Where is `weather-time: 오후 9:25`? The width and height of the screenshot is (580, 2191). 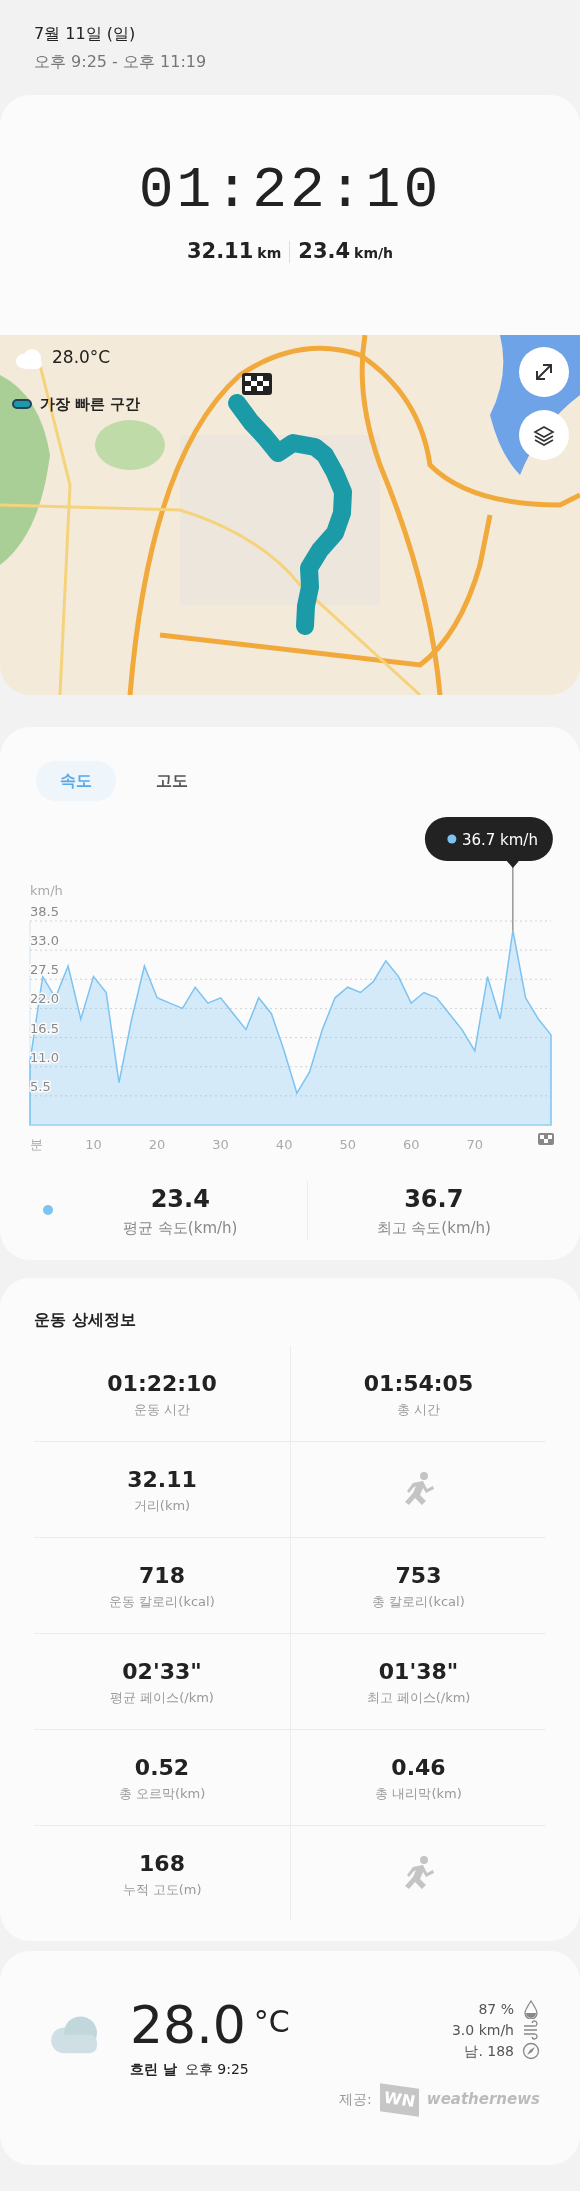 weather-time: 오후 9:25 is located at coordinates (216, 2069).